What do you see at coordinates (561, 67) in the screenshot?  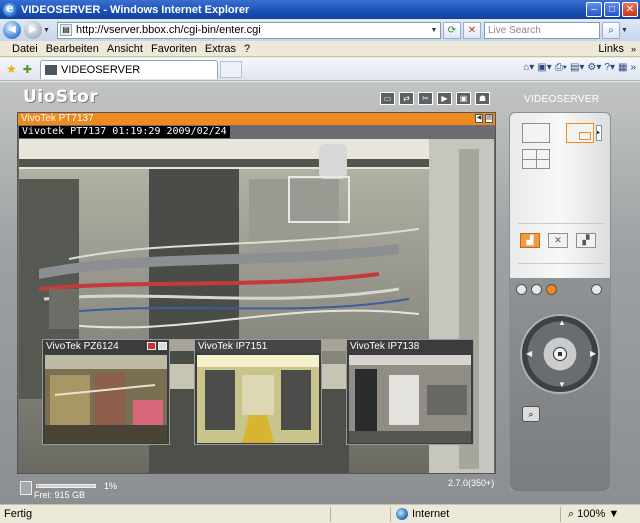 I see `print-icon: ⎙▾` at bounding box center [561, 67].